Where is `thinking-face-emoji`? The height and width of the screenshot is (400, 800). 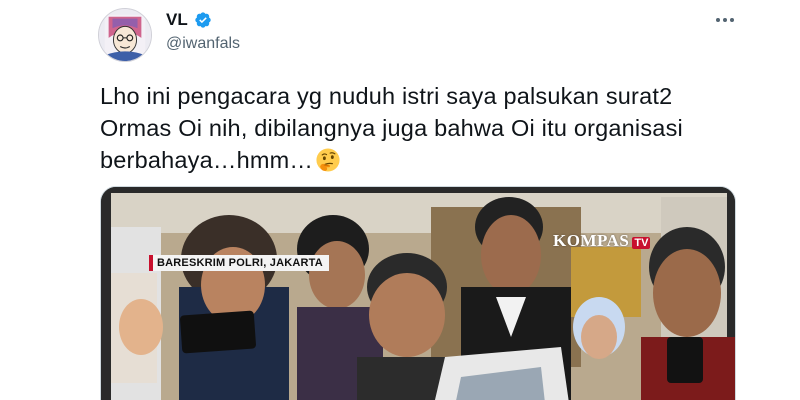 thinking-face-emoji is located at coordinates (328, 160).